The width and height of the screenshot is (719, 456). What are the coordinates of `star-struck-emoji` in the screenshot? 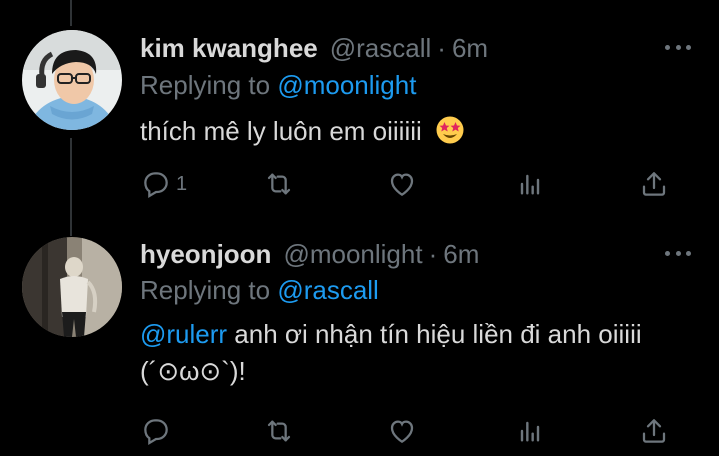 It's located at (450, 130).